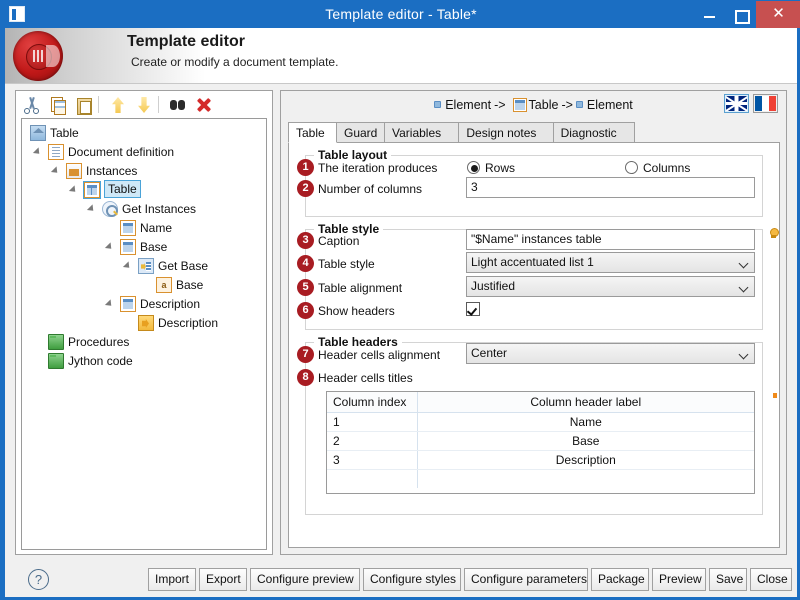 This screenshot has height=600, width=800. What do you see at coordinates (778, 14) in the screenshot?
I see `close-button: ✕` at bounding box center [778, 14].